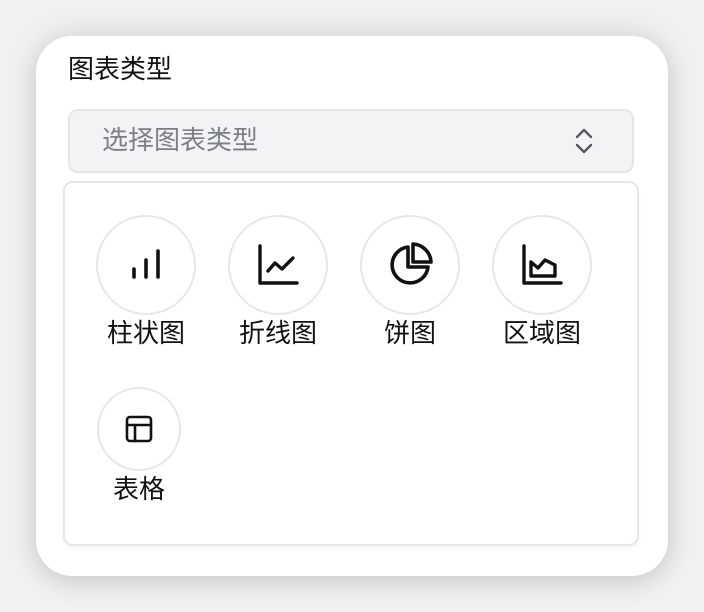 Image resolution: width=704 pixels, height=612 pixels. Describe the element at coordinates (541, 334) in the screenshot. I see `option-label: 区域图` at that location.